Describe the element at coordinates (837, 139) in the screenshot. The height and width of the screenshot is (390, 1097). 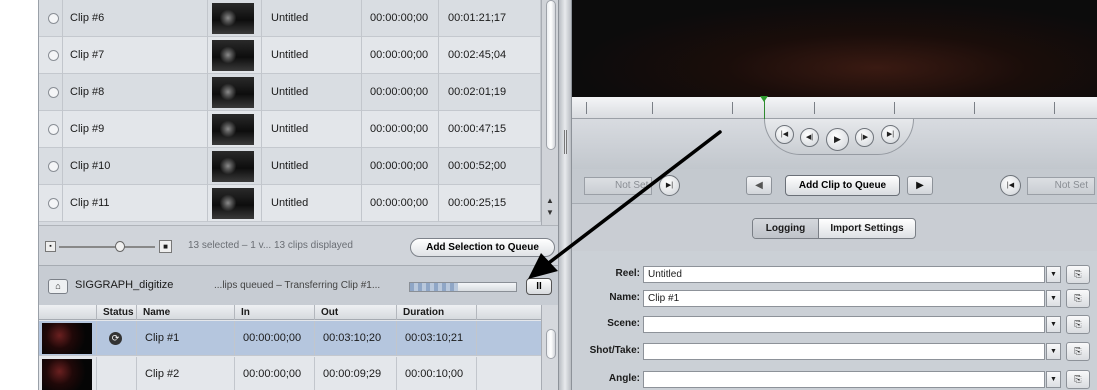
I see `play-icon: ▶` at that location.